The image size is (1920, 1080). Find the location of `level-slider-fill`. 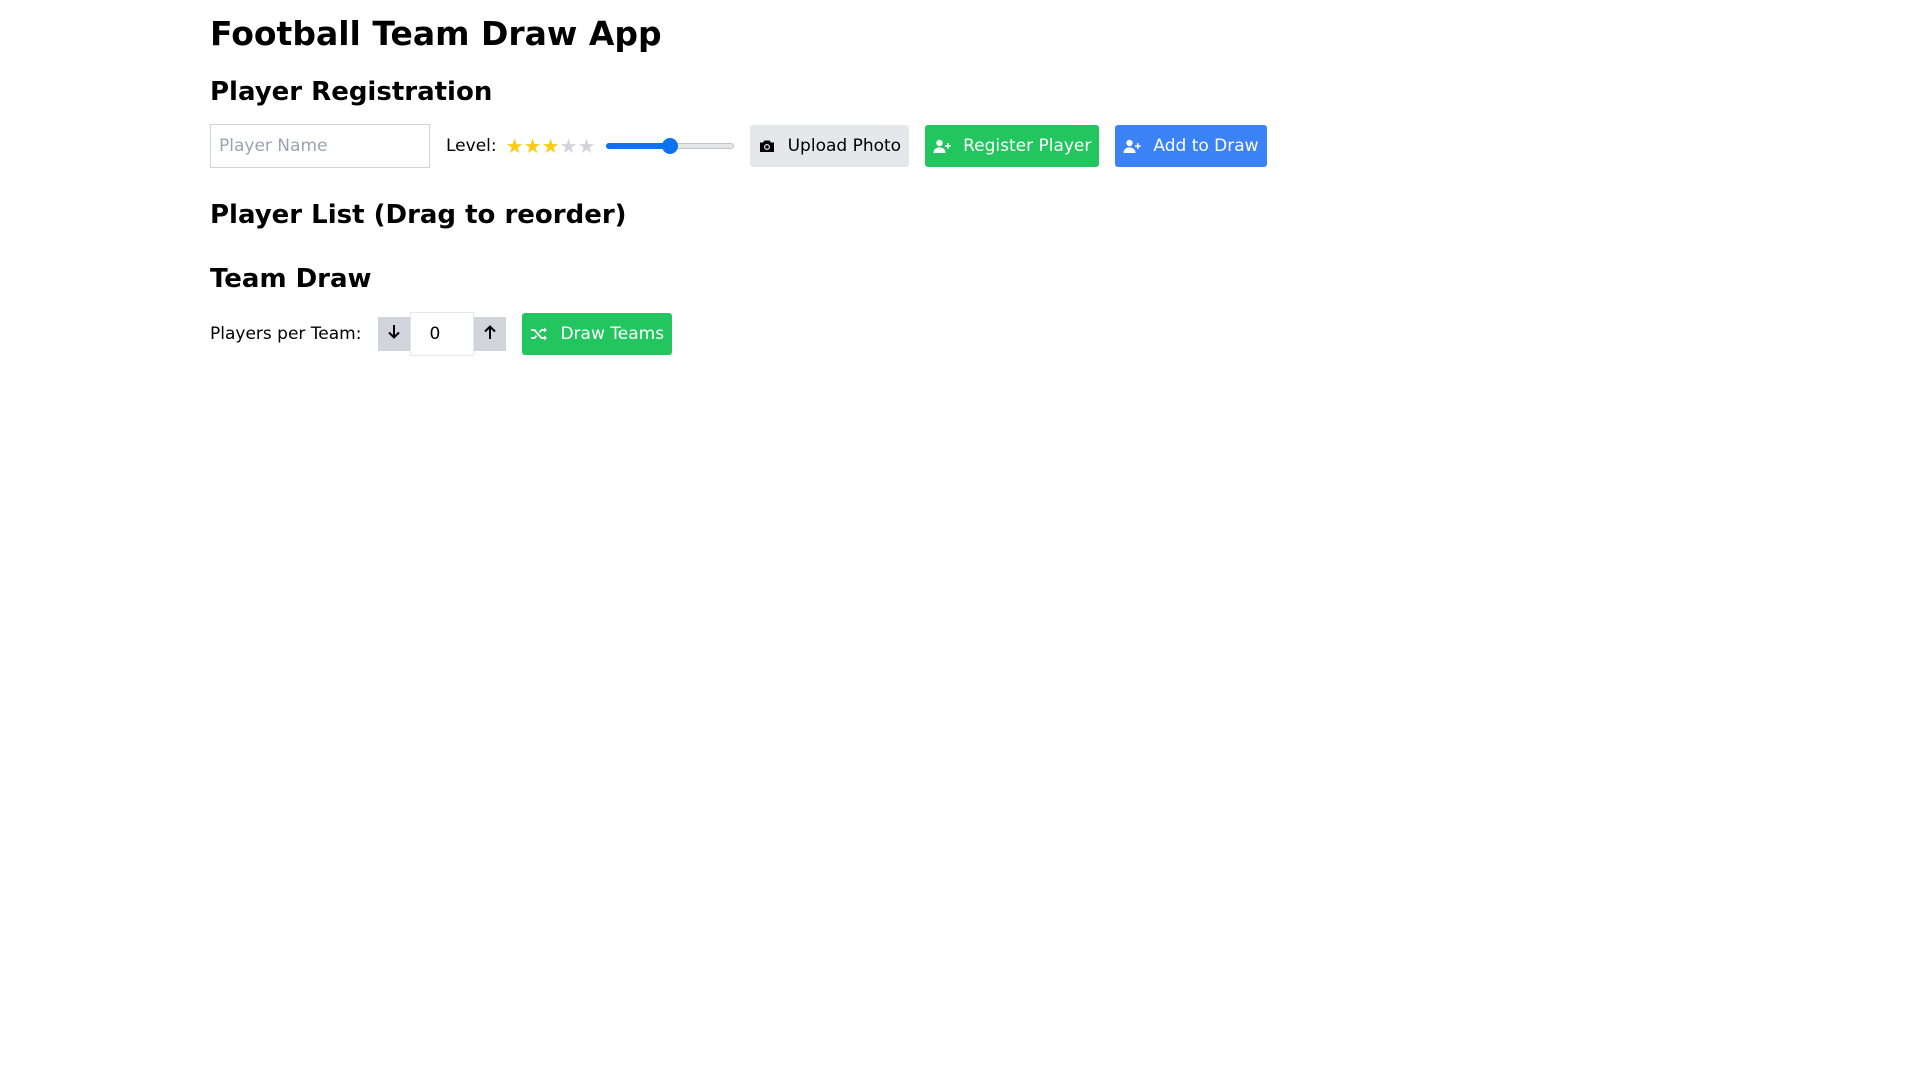

level-slider-fill is located at coordinates (637, 146).